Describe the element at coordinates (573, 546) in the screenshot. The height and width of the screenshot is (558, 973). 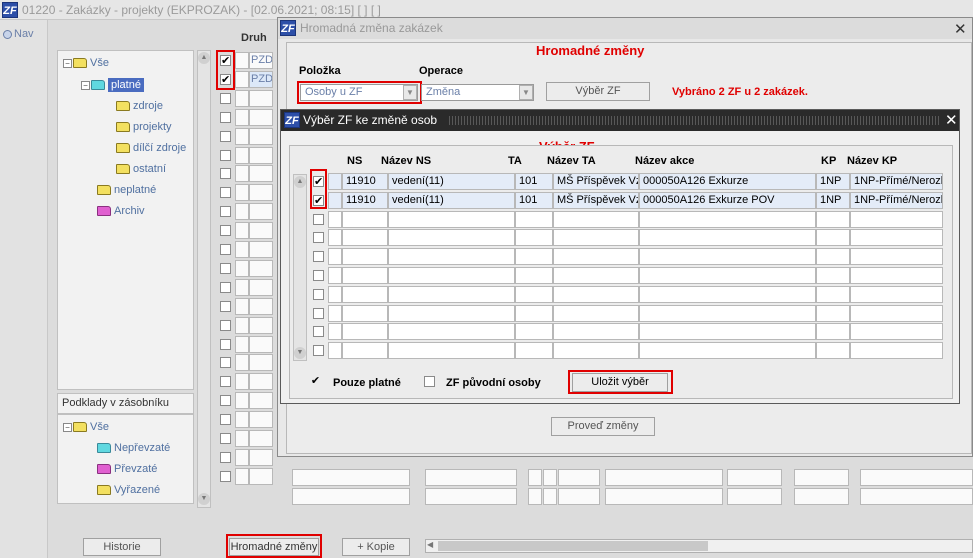
I see `scroll-thumb` at that location.